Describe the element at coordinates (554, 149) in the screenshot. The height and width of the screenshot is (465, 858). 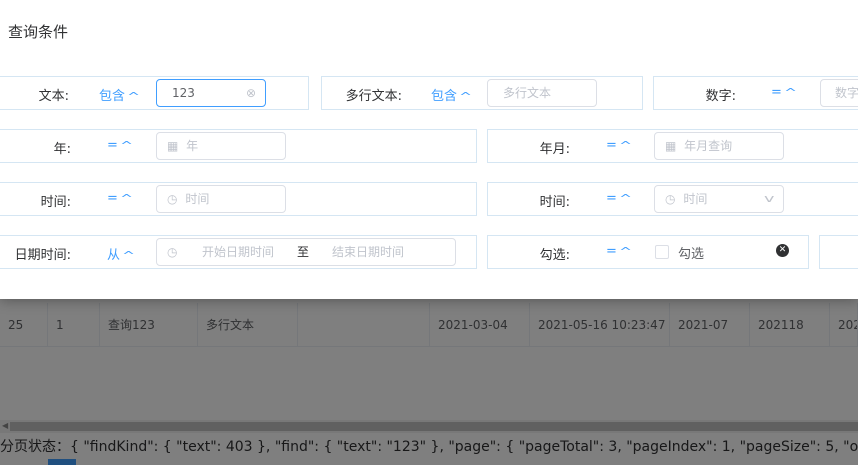
I see `filter-label: 年月:` at that location.